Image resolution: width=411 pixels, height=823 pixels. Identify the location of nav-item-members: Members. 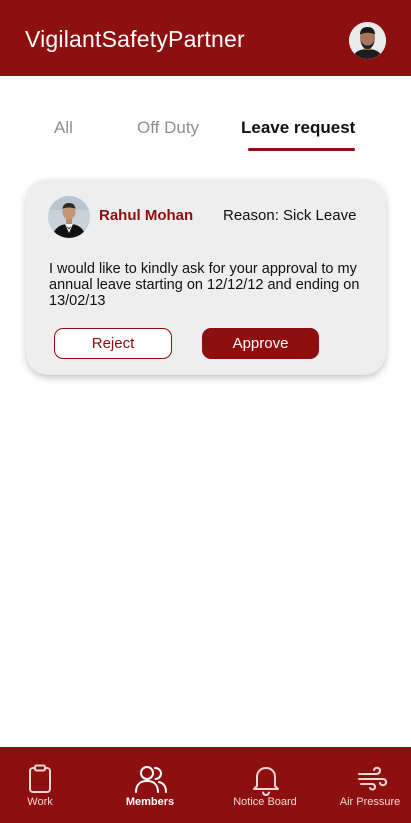
(150, 785).